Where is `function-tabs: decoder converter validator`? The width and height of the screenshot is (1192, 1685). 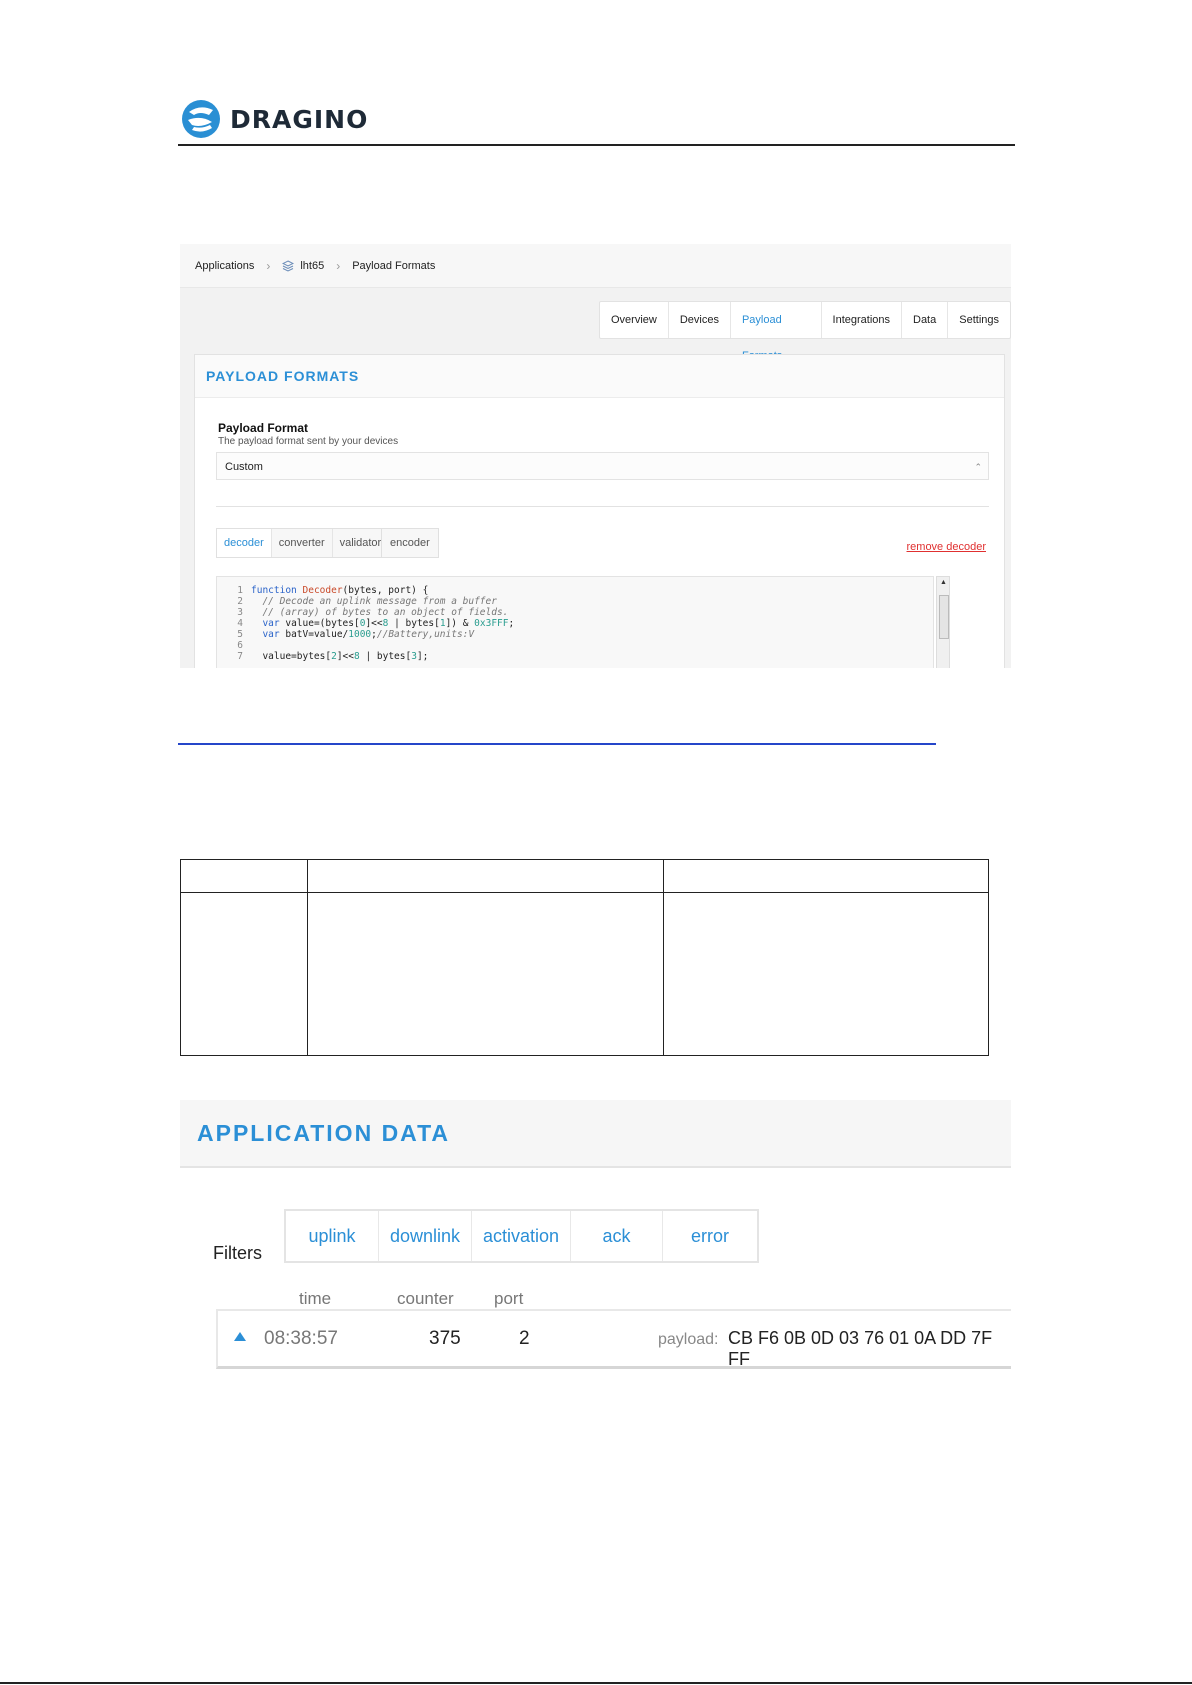
function-tabs: decoder converter validator is located at coordinates (303, 543).